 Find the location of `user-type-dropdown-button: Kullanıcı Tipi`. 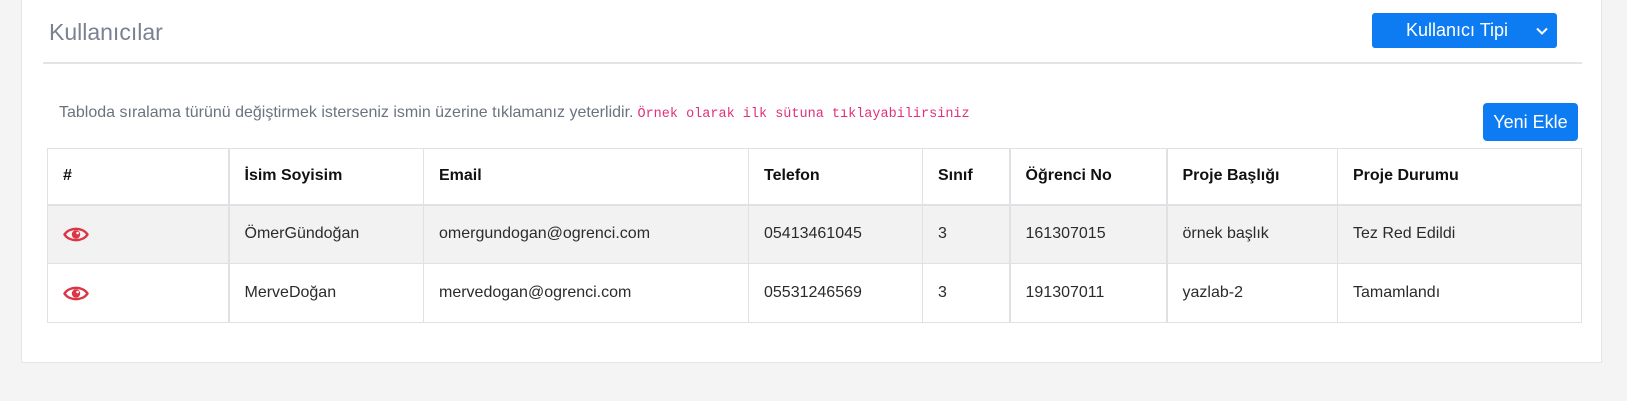

user-type-dropdown-button: Kullanıcı Tipi is located at coordinates (1464, 30).